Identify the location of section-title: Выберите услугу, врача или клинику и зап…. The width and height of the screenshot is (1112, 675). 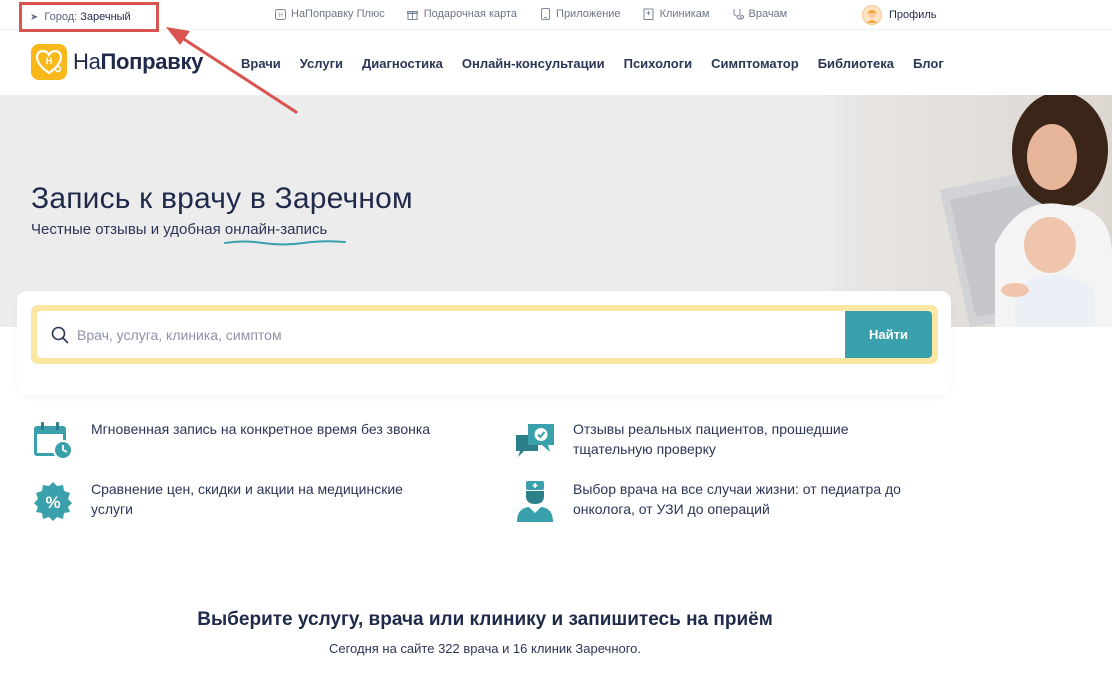
(485, 619).